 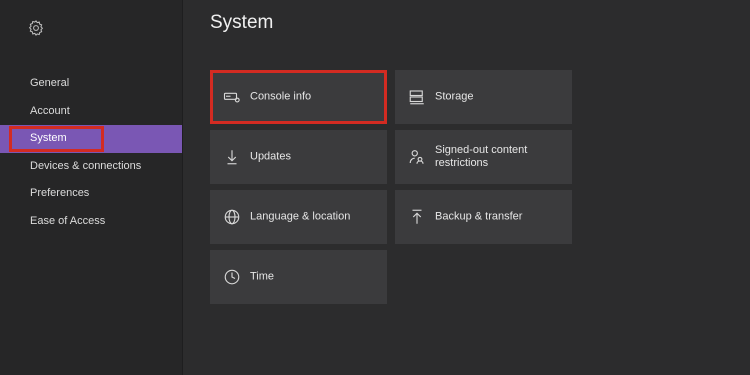 What do you see at coordinates (86, 165) in the screenshot?
I see `sidebar-item-label: Devices & connections` at bounding box center [86, 165].